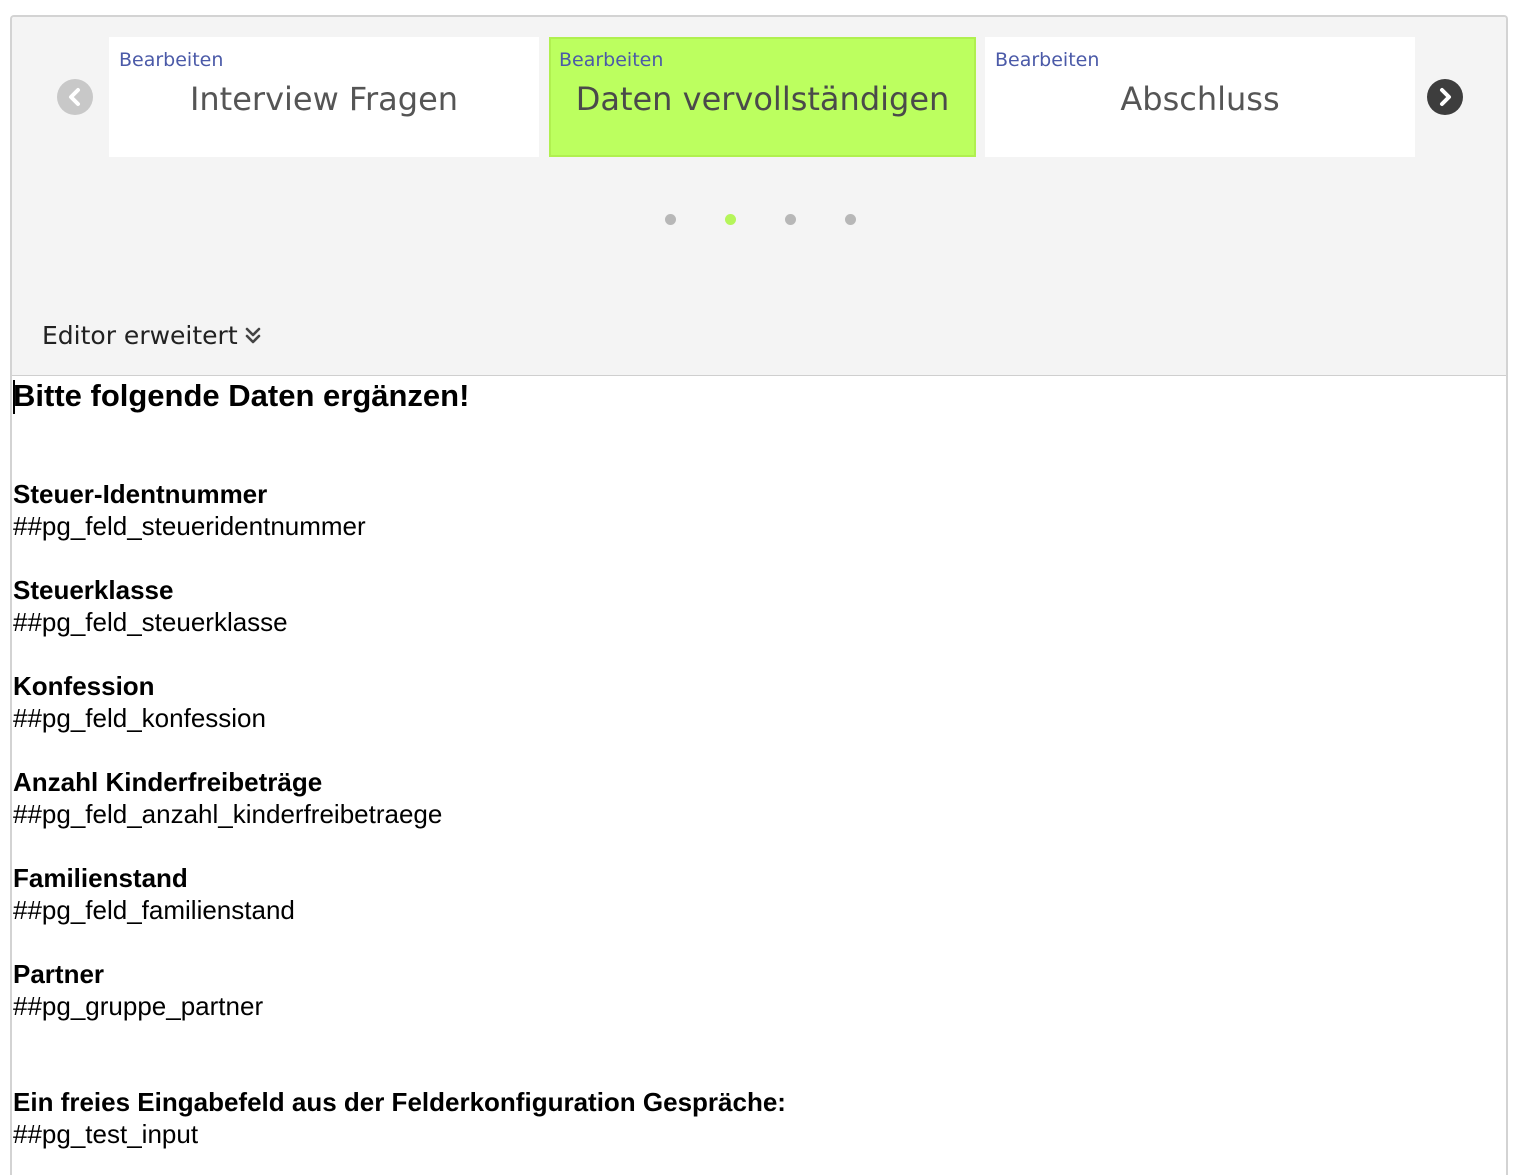 The image size is (1525, 1175). Describe the element at coordinates (189, 526) in the screenshot. I see `field-placeholder-code: ##pg_feld_steueridentnummer` at that location.